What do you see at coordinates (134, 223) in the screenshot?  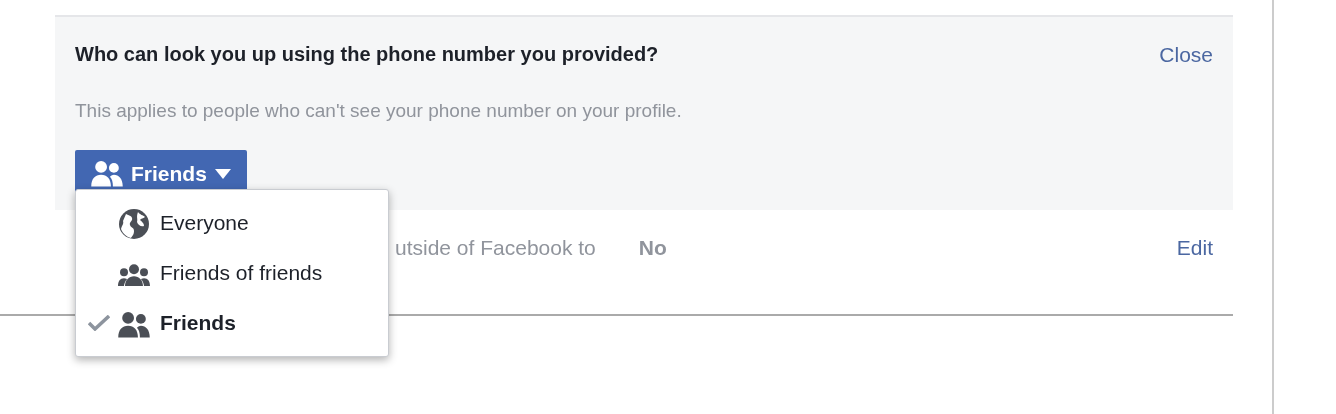 I see `globe-icon` at bounding box center [134, 223].